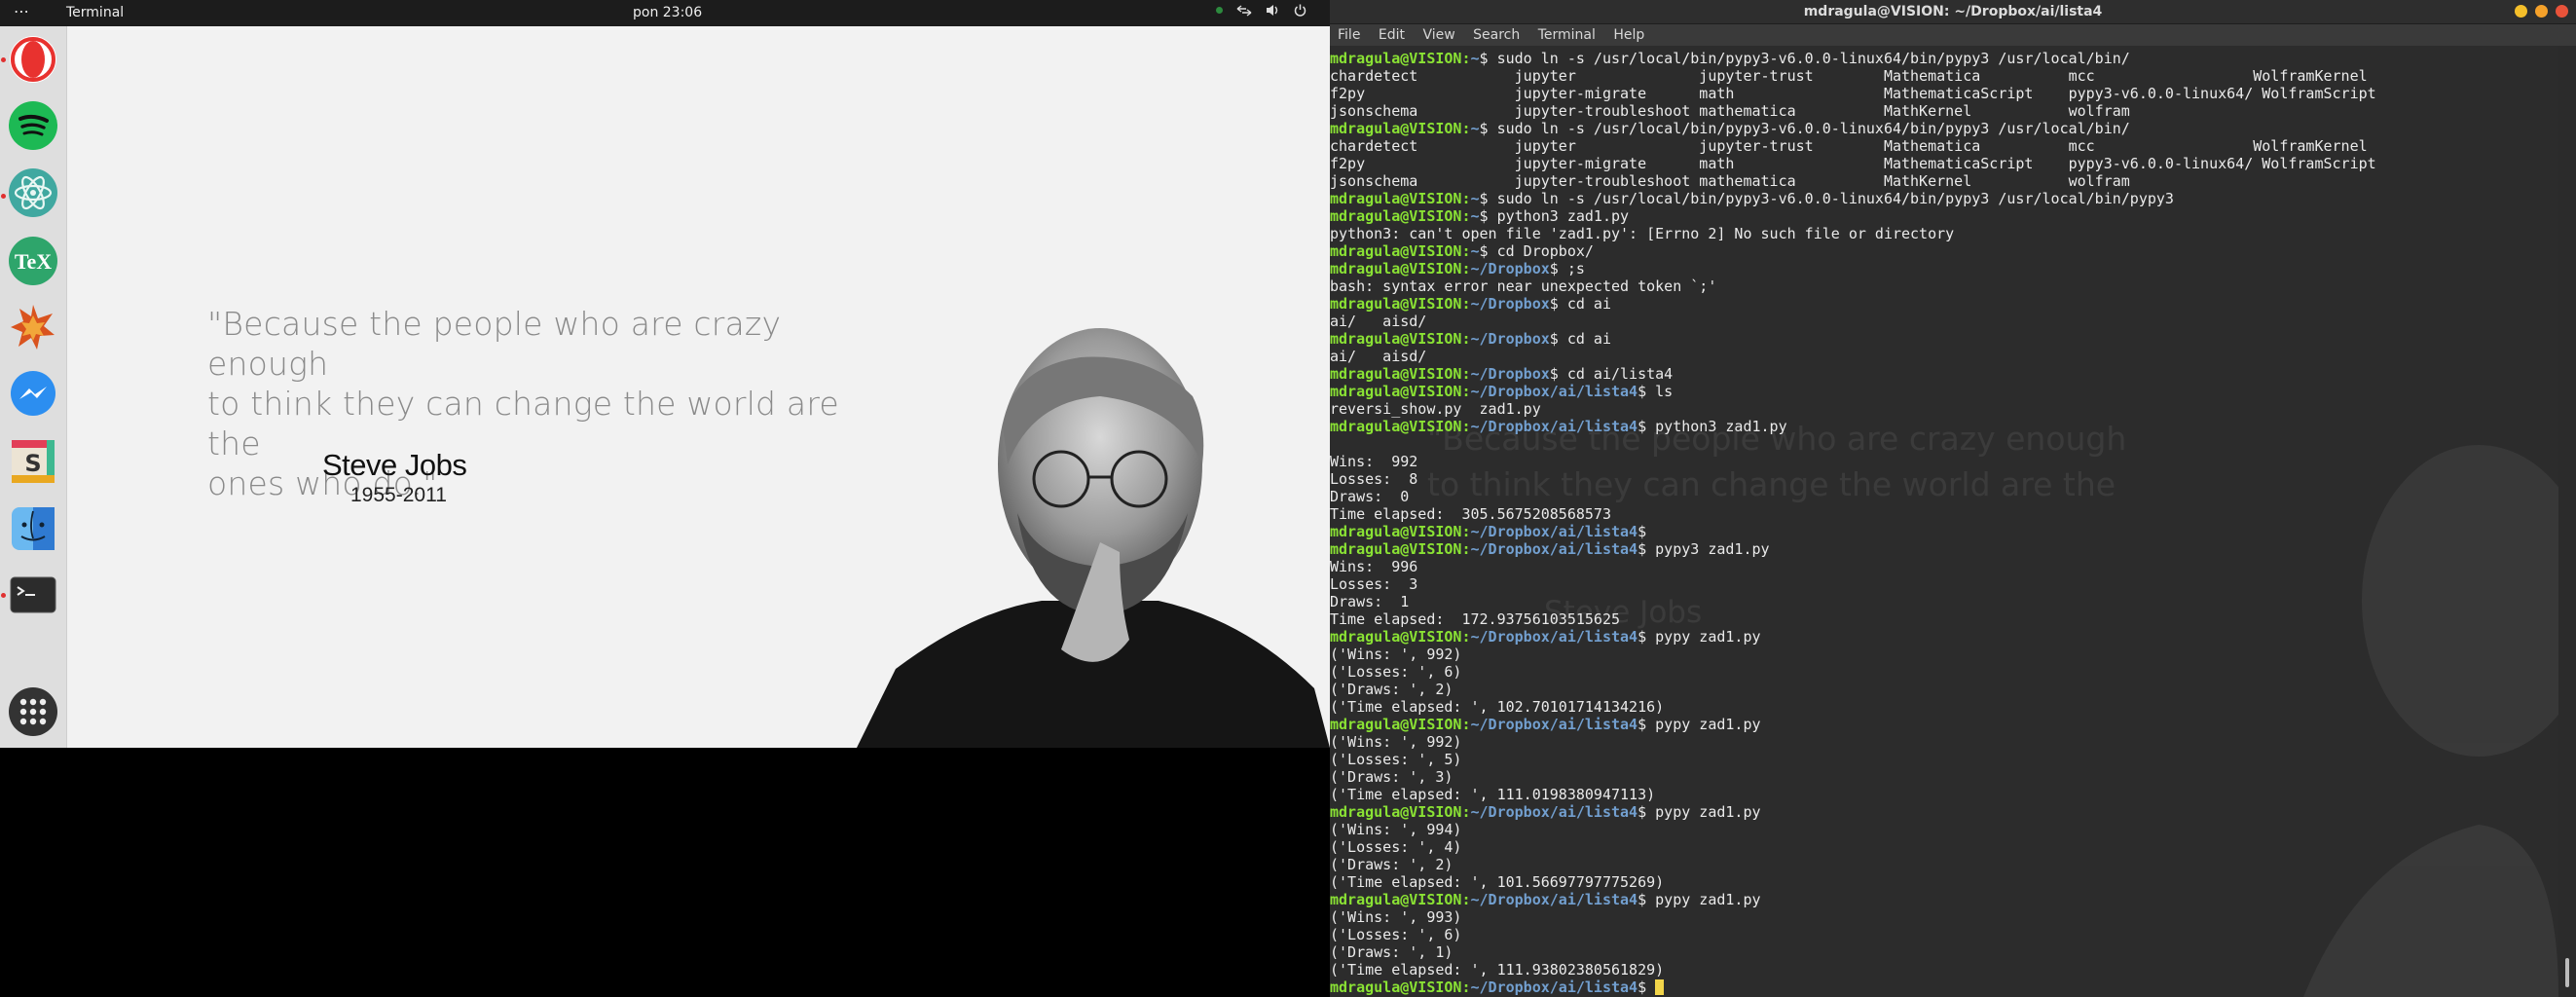 The width and height of the screenshot is (2576, 997). I want to click on dock-item-spotify, so click(33, 125).